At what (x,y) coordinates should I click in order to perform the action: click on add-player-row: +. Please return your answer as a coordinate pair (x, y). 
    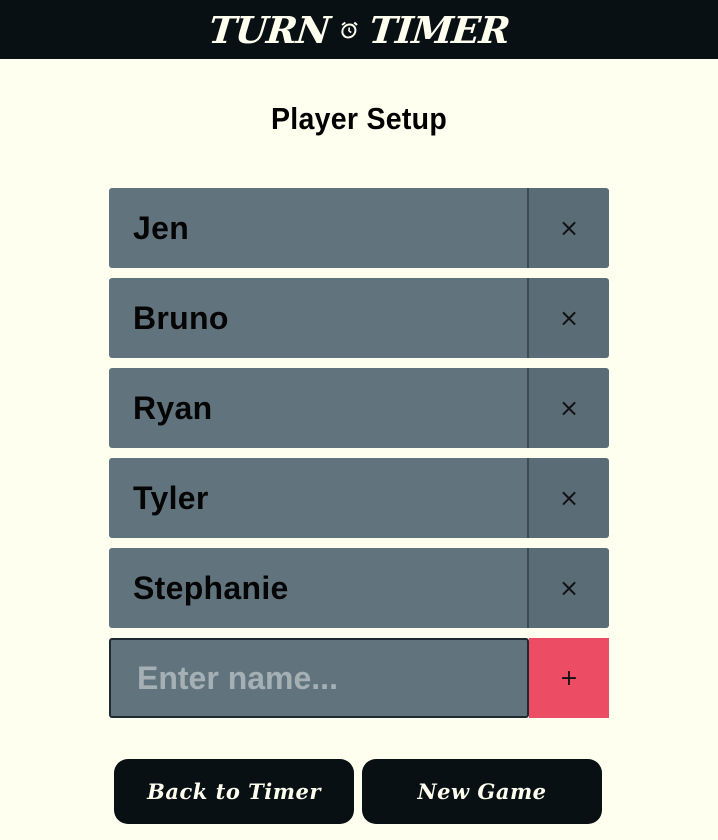
    Looking at the image, I should click on (359, 678).